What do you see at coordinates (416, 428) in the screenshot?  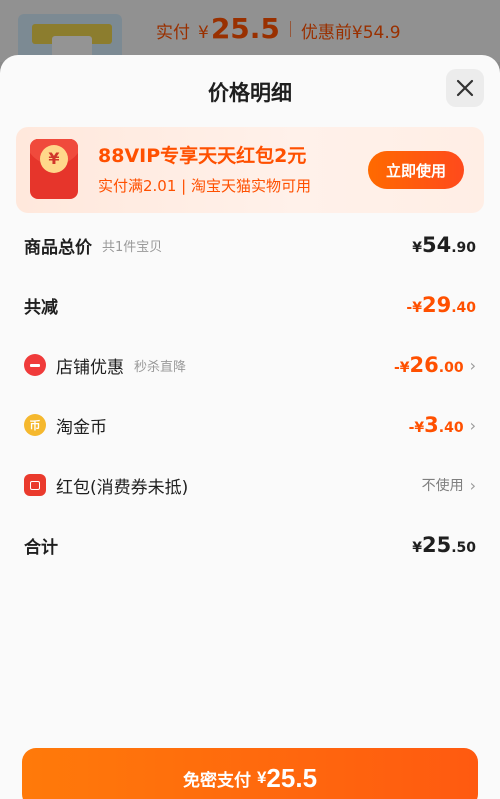 I see `taojinbi-currency: -¥` at bounding box center [416, 428].